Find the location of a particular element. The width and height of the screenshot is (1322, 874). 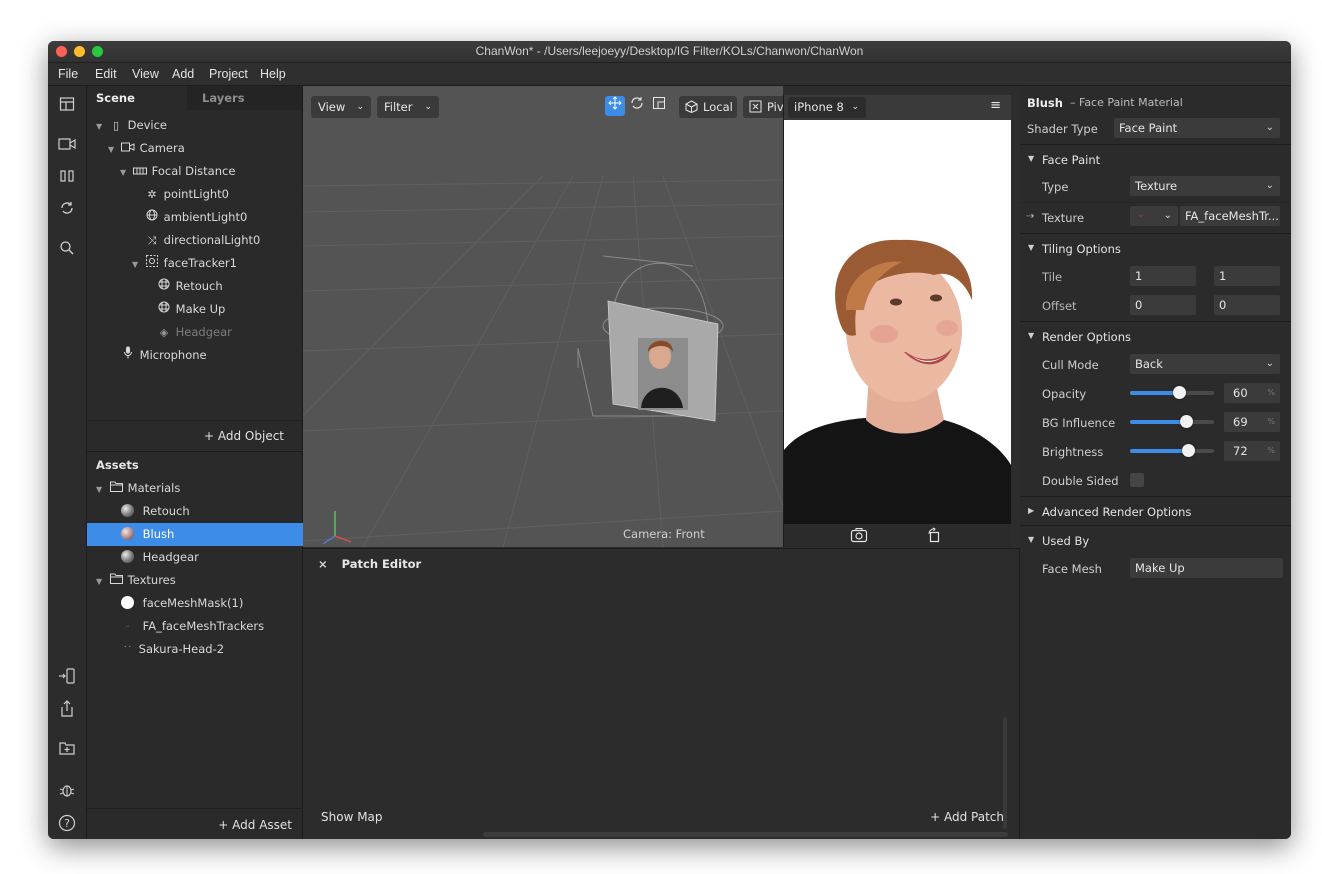

split-view-icon is located at coordinates (67, 178).